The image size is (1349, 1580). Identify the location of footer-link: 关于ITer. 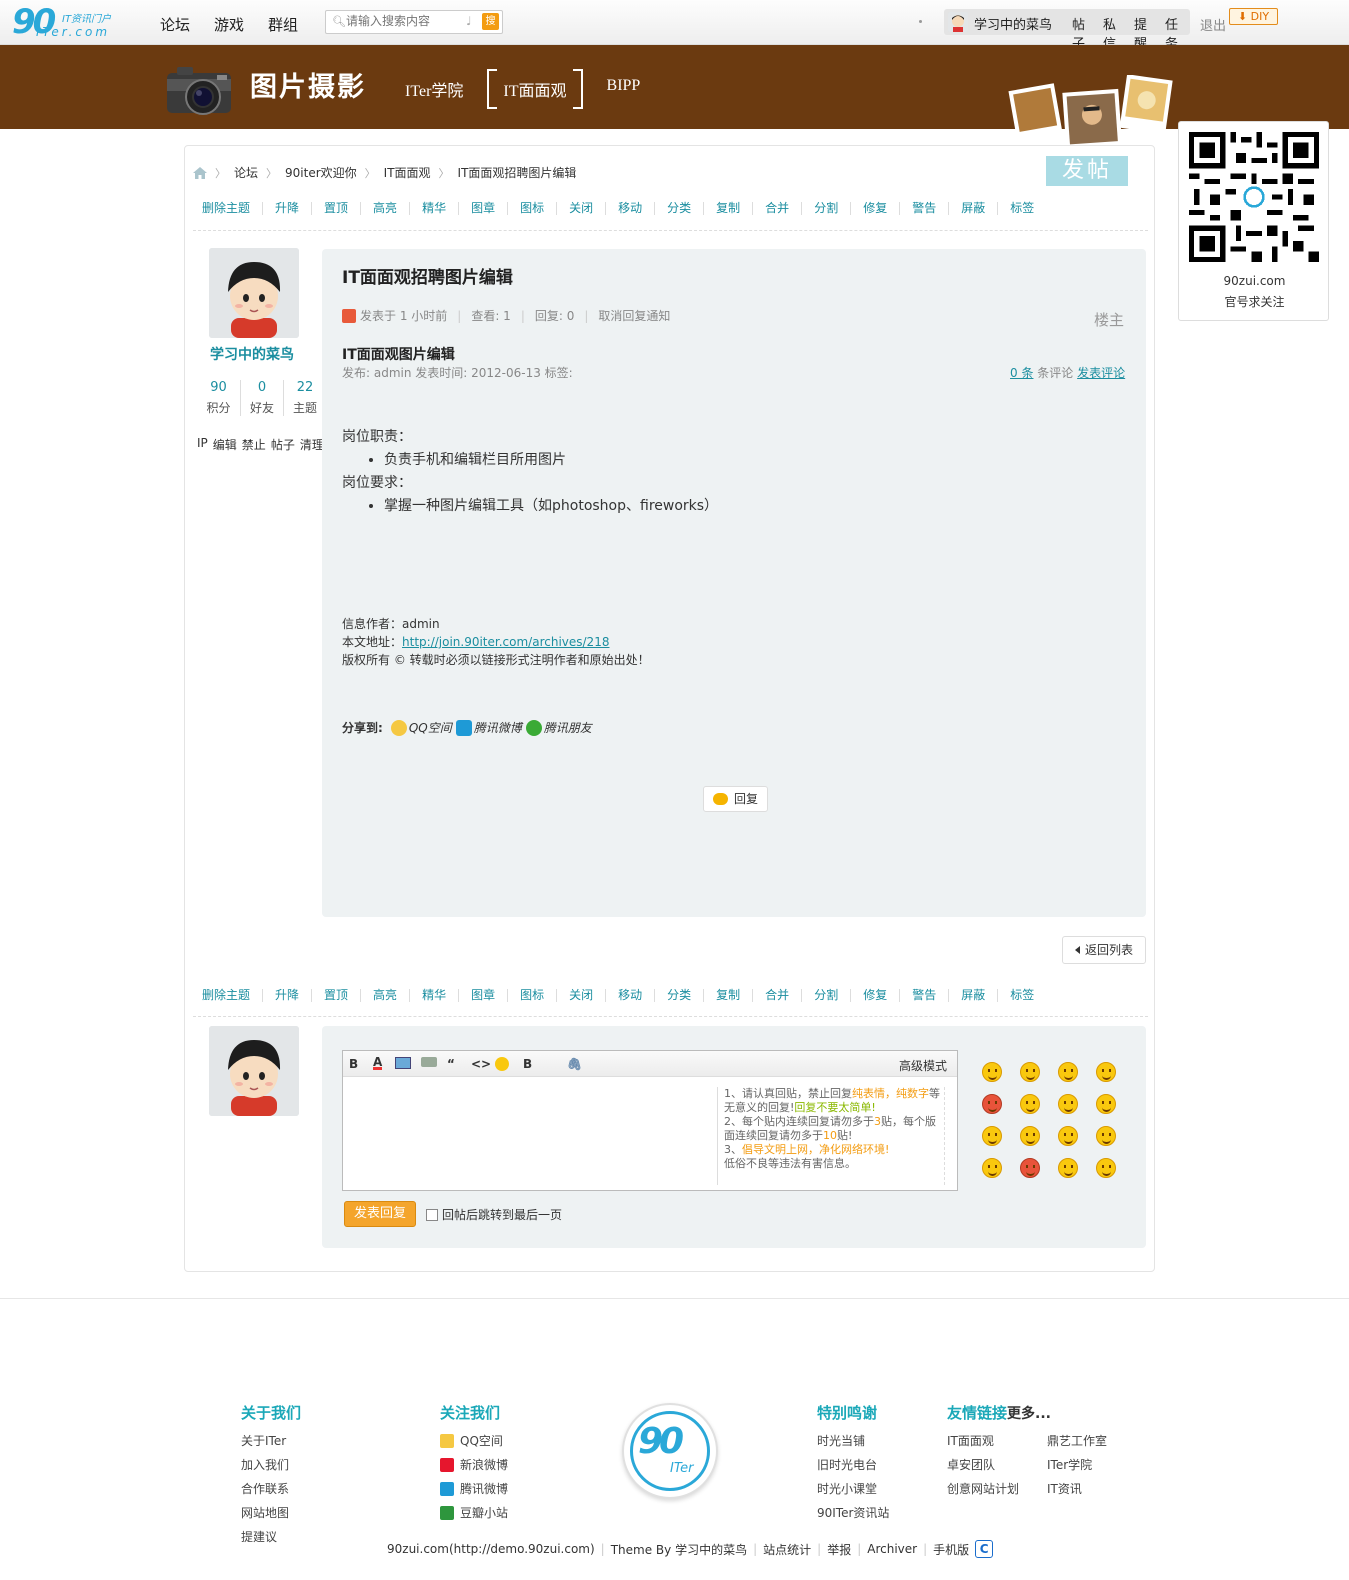
(271, 1441).